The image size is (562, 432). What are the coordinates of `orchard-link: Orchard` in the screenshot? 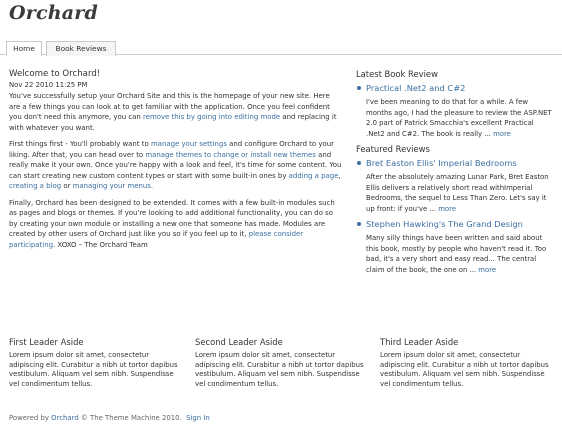 It's located at (65, 418).